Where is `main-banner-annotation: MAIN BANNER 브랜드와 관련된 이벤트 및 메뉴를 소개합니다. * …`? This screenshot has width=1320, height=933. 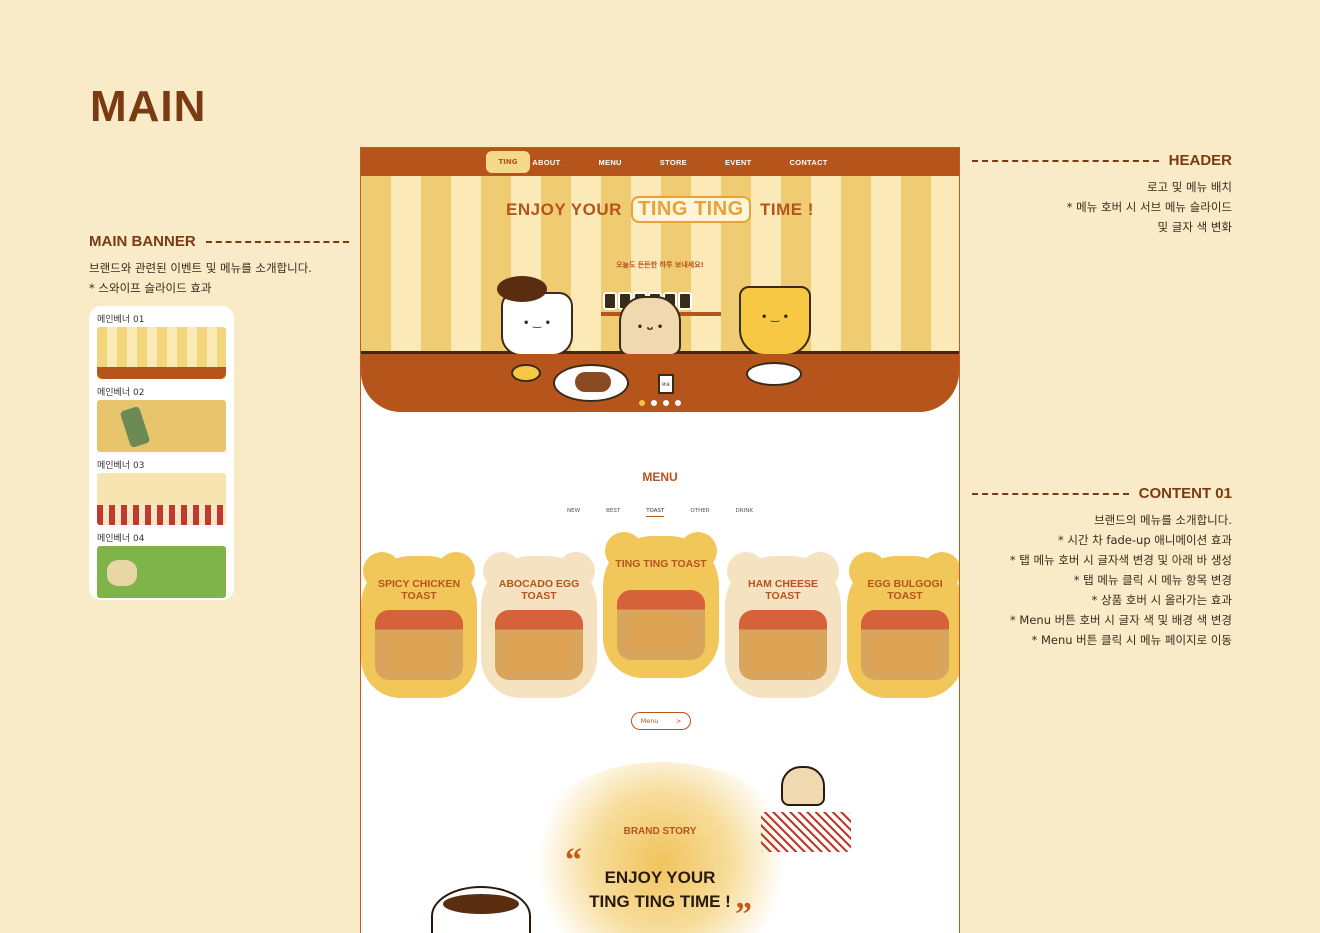 main-banner-annotation: MAIN BANNER 브랜드와 관련된 이벤트 및 메뉴를 소개합니다. * … is located at coordinates (219, 265).